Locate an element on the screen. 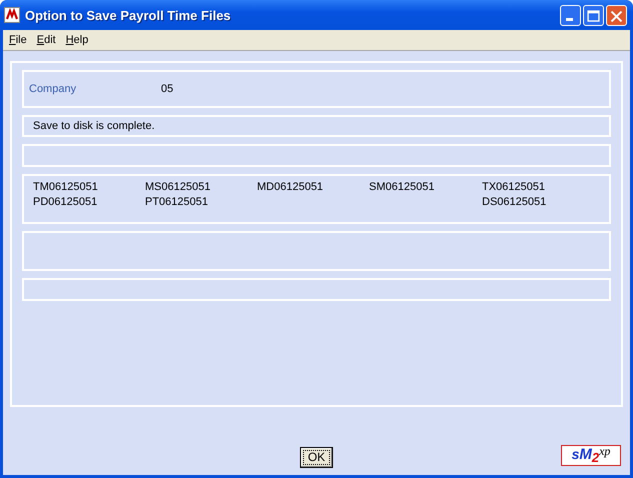 The height and width of the screenshot is (478, 633). menu-item: Edit is located at coordinates (46, 40).